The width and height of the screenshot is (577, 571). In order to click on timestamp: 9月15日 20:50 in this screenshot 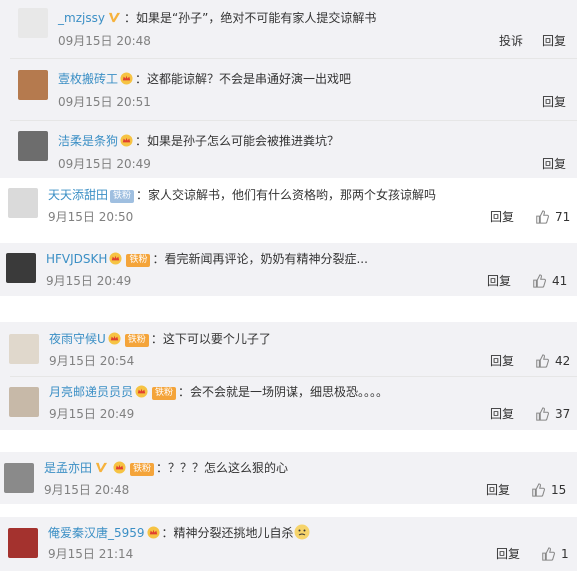, I will do `click(91, 217)`.